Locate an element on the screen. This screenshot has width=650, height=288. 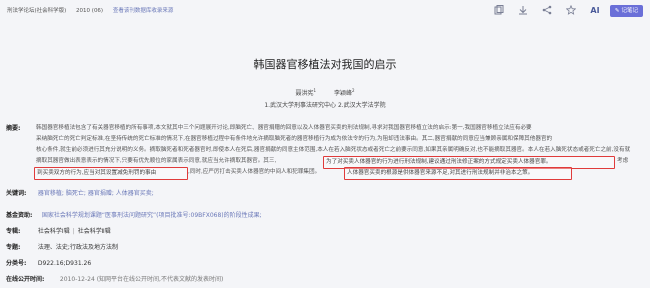
publish-date-label: 在线公开时间: is located at coordinates (25, 279).